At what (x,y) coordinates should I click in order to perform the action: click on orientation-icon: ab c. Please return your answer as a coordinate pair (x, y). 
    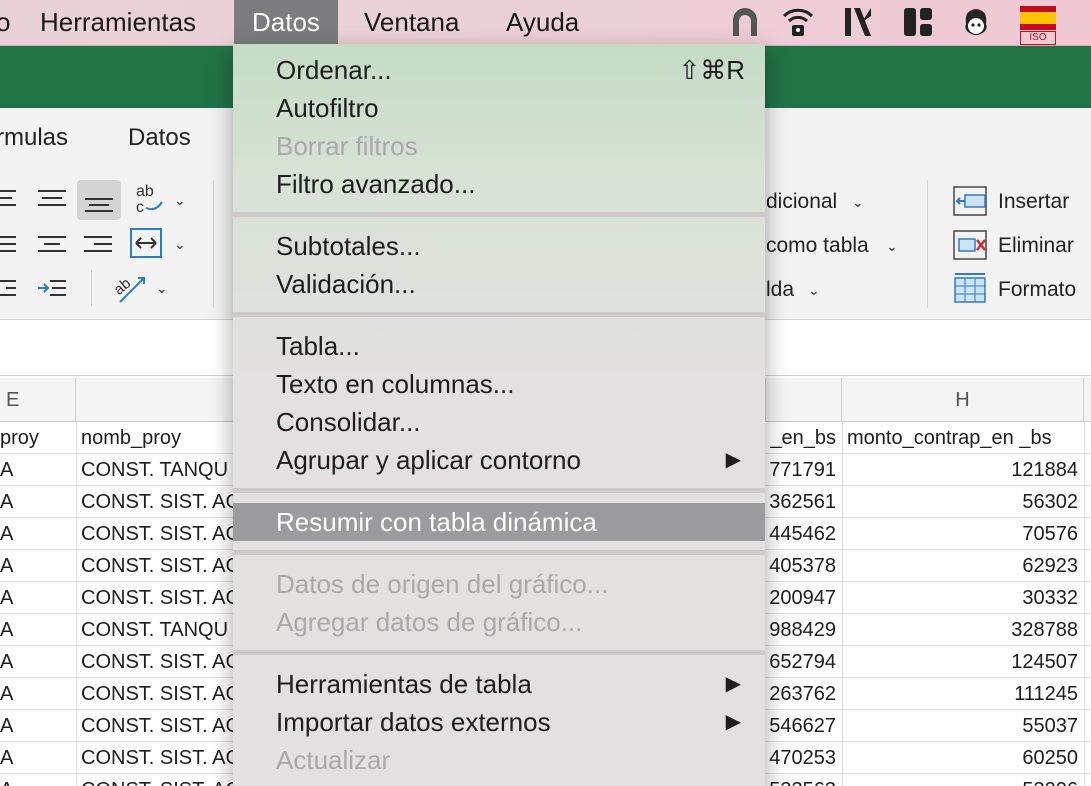
    Looking at the image, I should click on (150, 199).